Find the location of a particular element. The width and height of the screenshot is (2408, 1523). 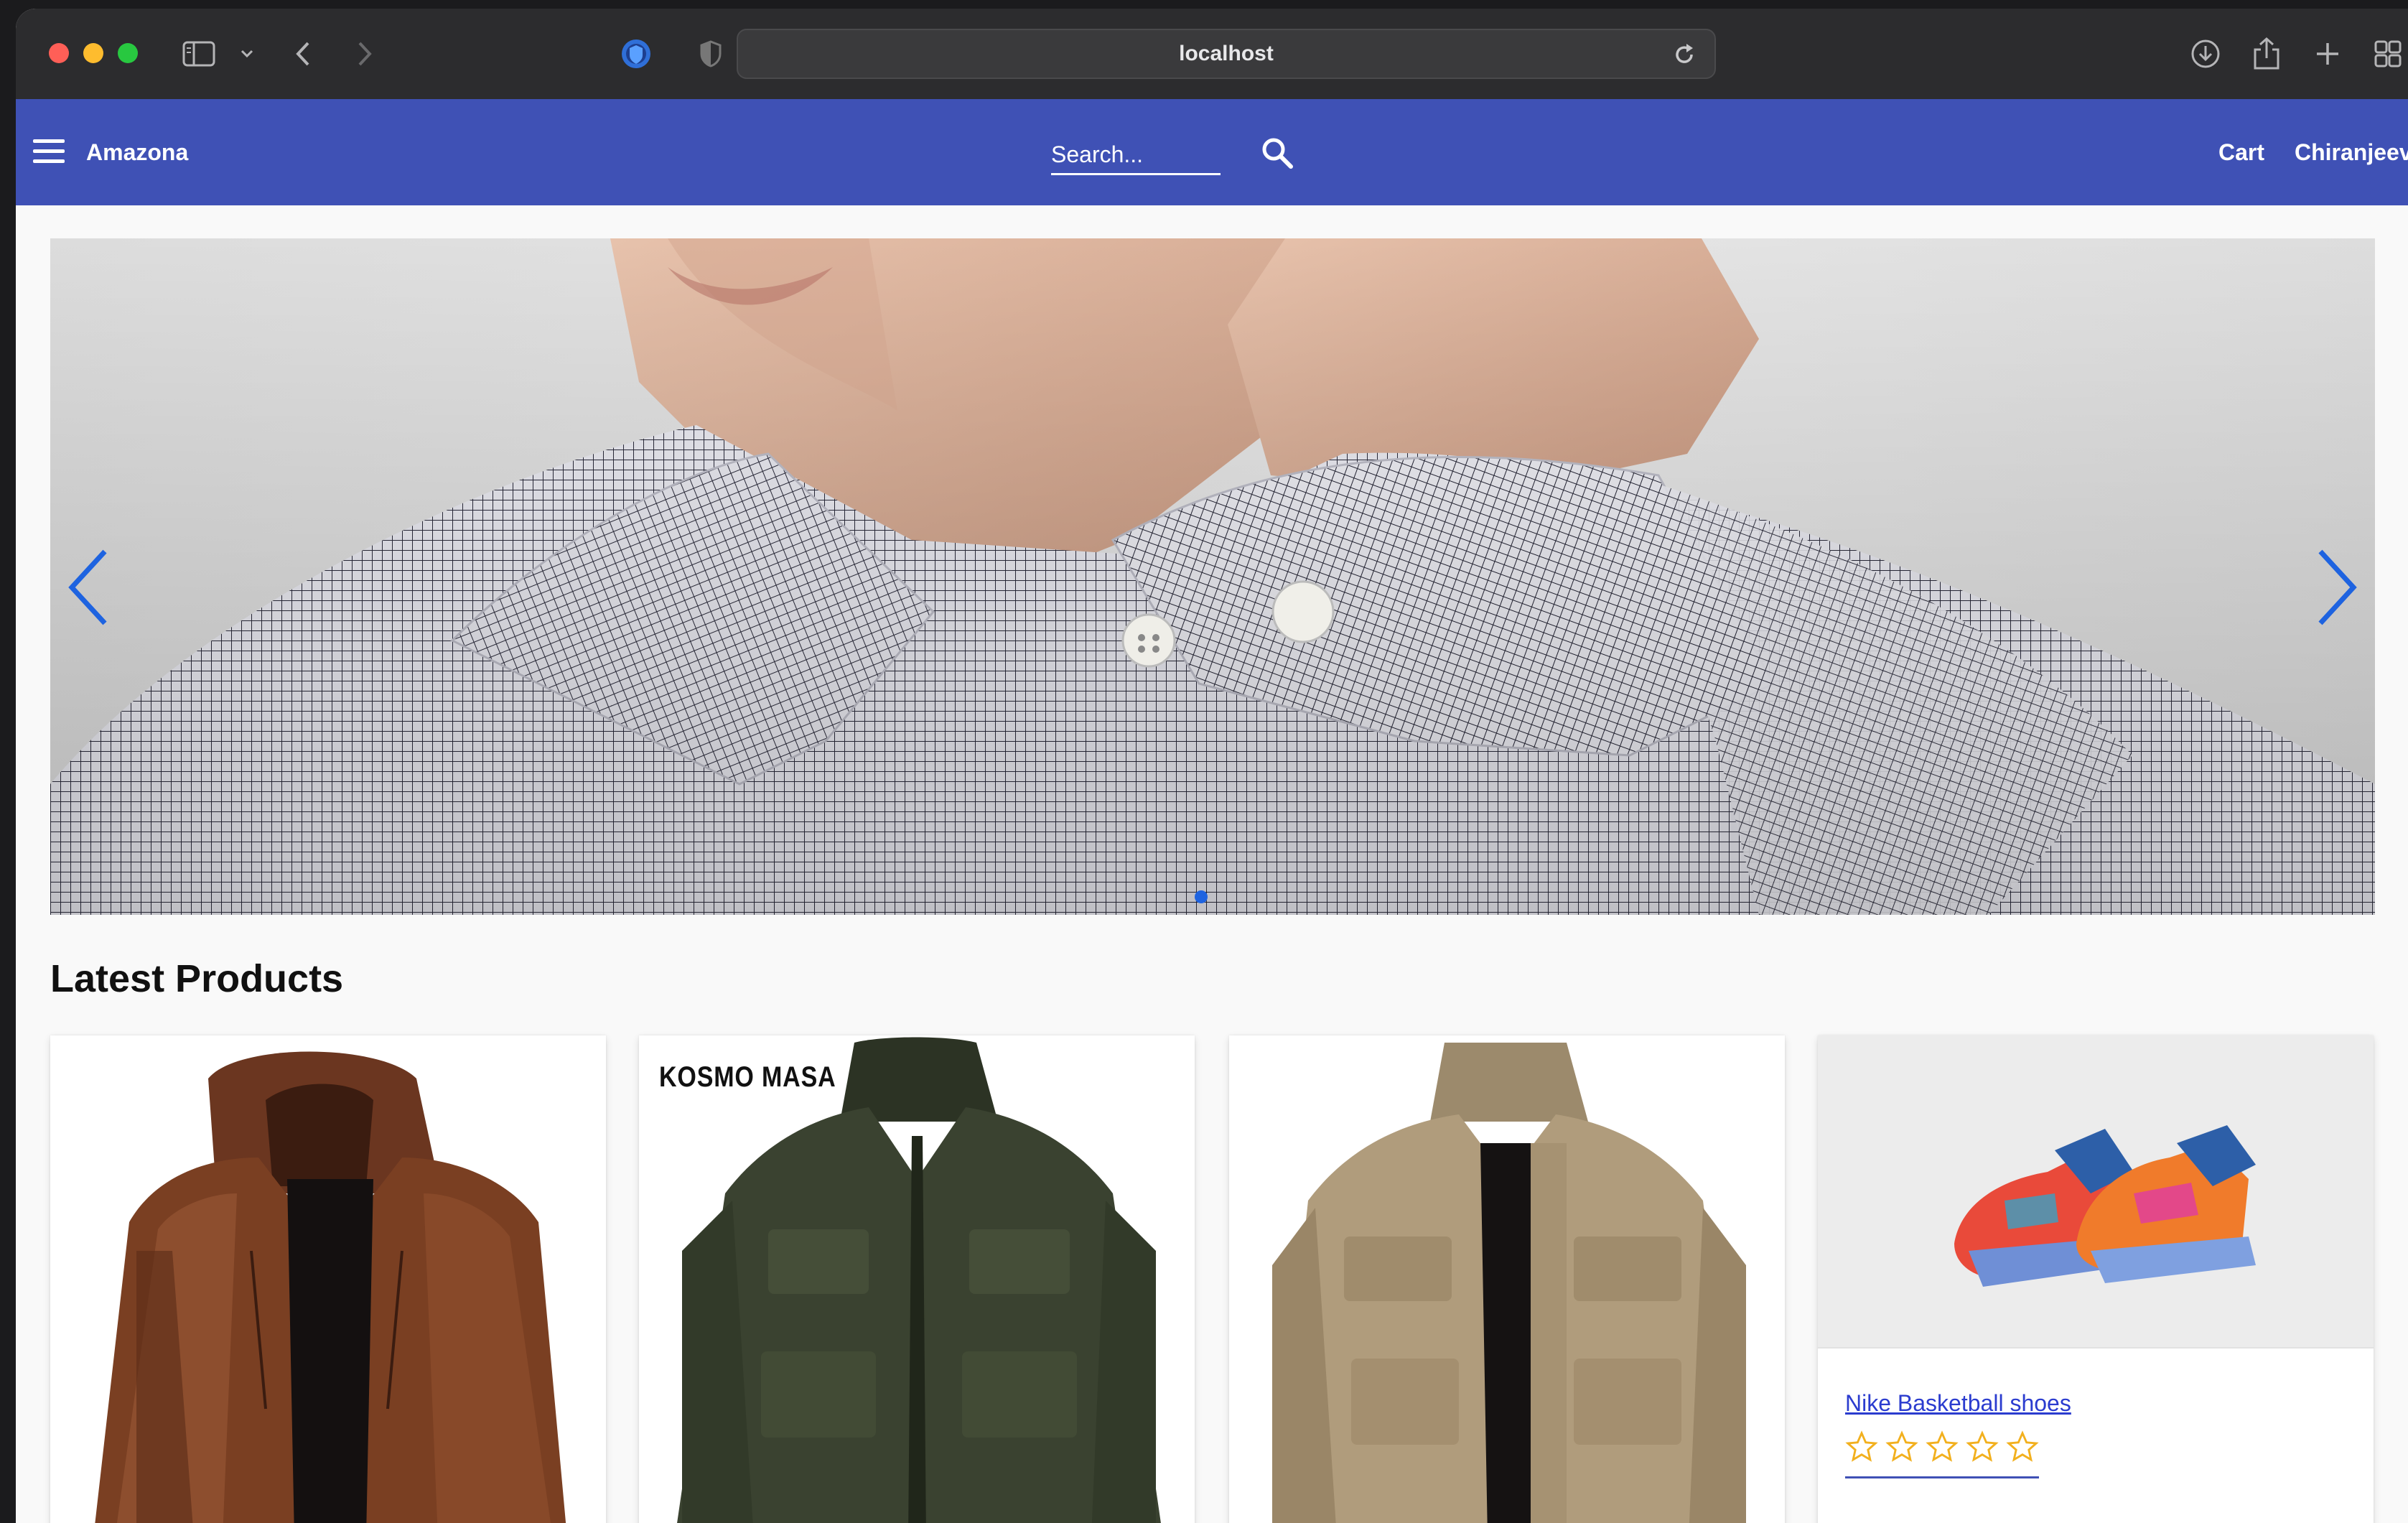

share-icon is located at coordinates (2267, 54).